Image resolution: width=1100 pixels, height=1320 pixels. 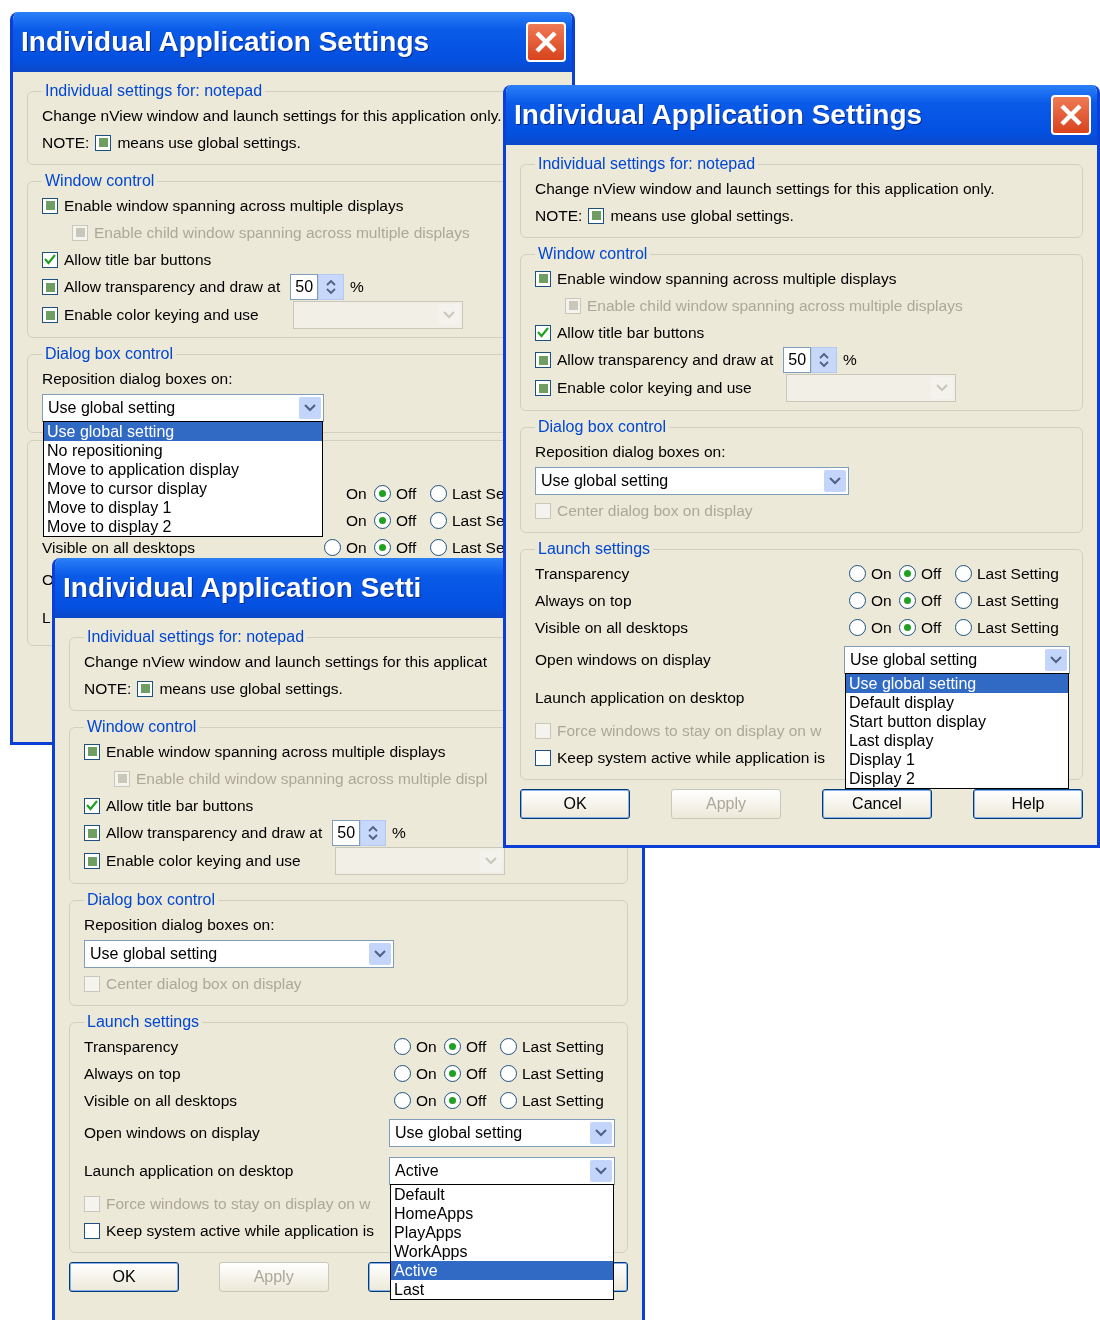 I want to click on dropdown-option: Move to display 2, so click(x=183, y=526).